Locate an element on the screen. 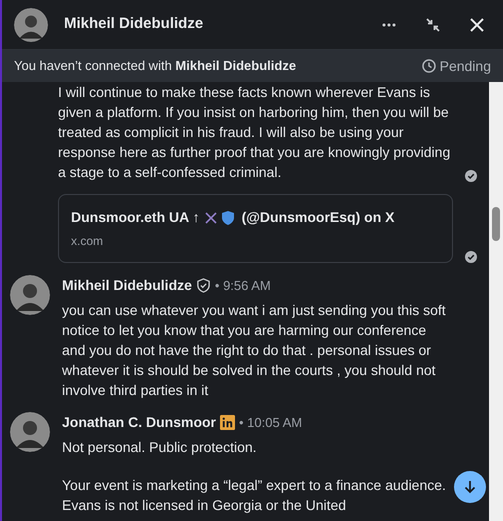 This screenshot has height=521, width=503. link-title: Dunsmoor.eth UA ↑ is located at coordinates (135, 217).